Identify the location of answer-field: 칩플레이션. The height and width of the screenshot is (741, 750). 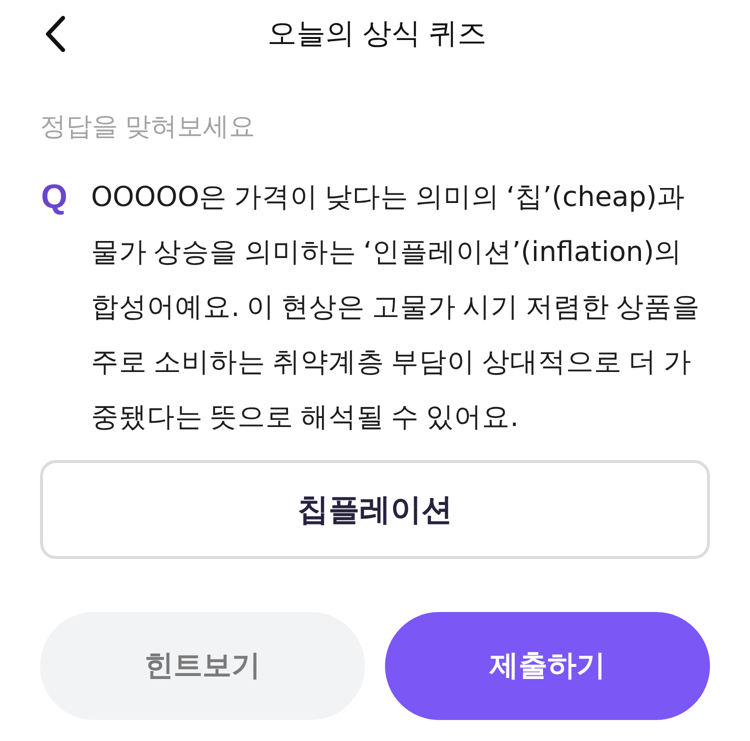
(375, 509).